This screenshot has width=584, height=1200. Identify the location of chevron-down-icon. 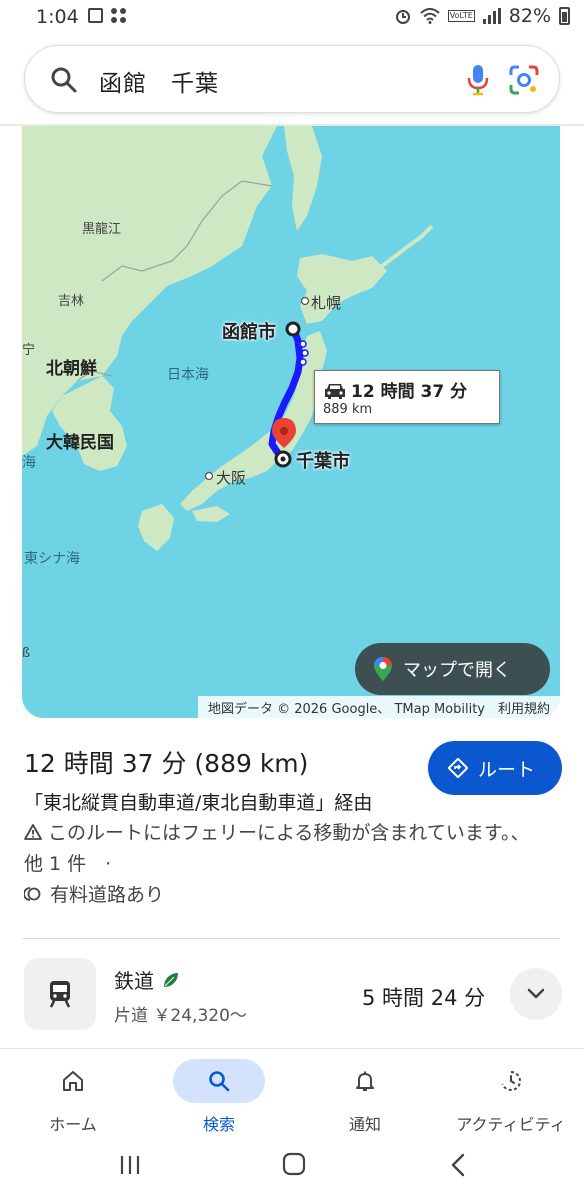
(536, 993).